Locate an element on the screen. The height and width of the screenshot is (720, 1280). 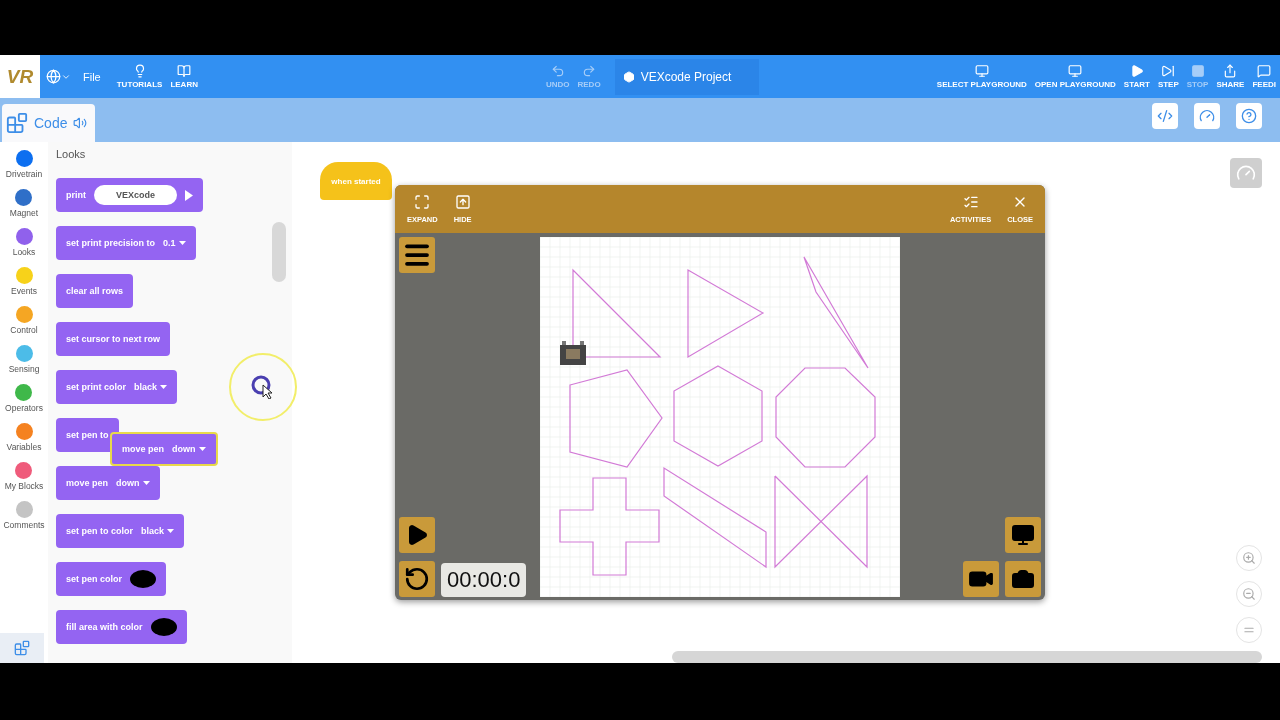
toolbar-button: STEP is located at coordinates (1168, 76).